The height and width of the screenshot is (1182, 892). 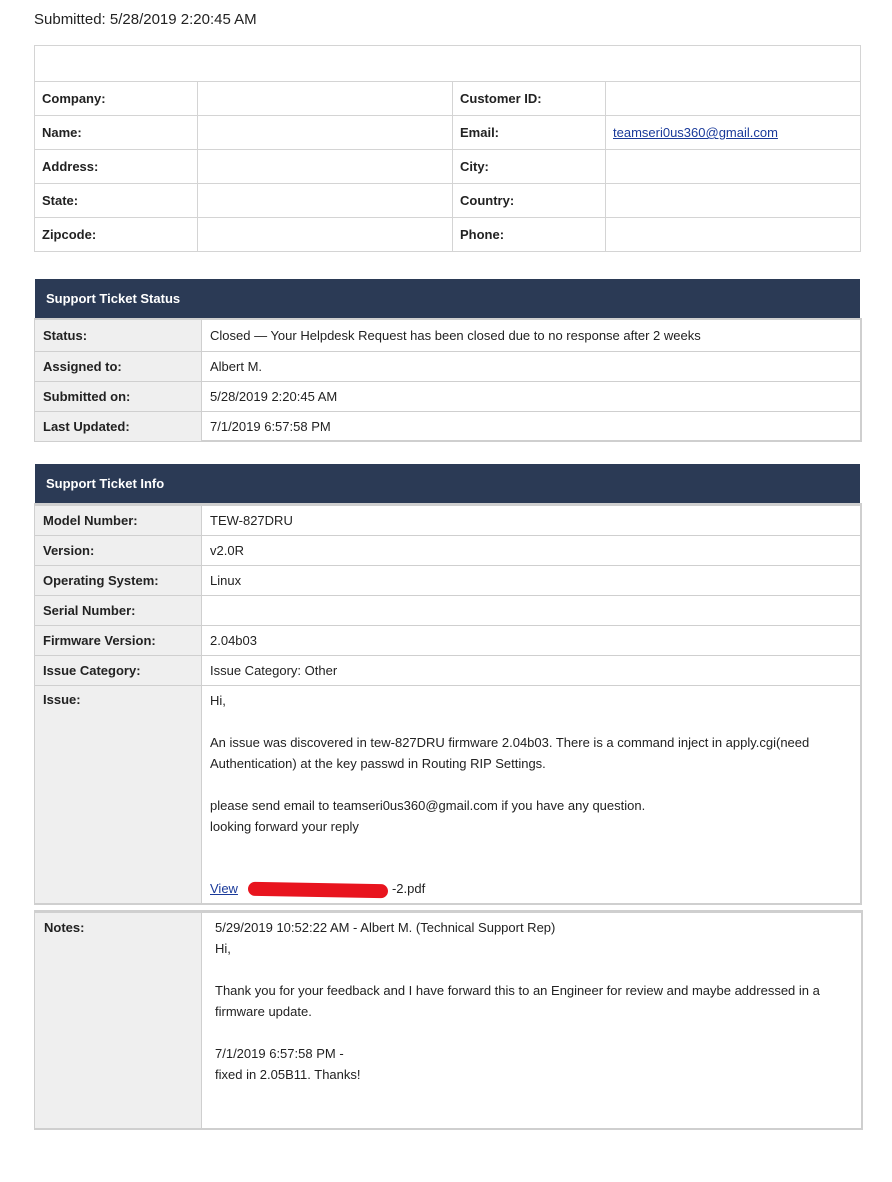 What do you see at coordinates (288, 1074) in the screenshot?
I see `notes-update-text: fixed in 2.05B11. Thanks!` at bounding box center [288, 1074].